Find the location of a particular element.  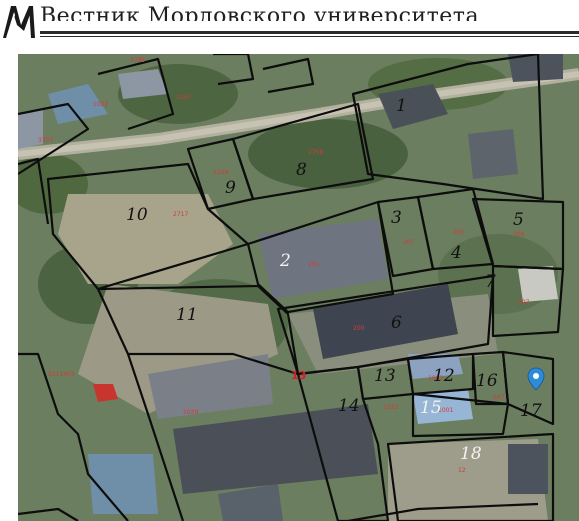

parcel-label-1: 1 is located at coordinates (401, 106).